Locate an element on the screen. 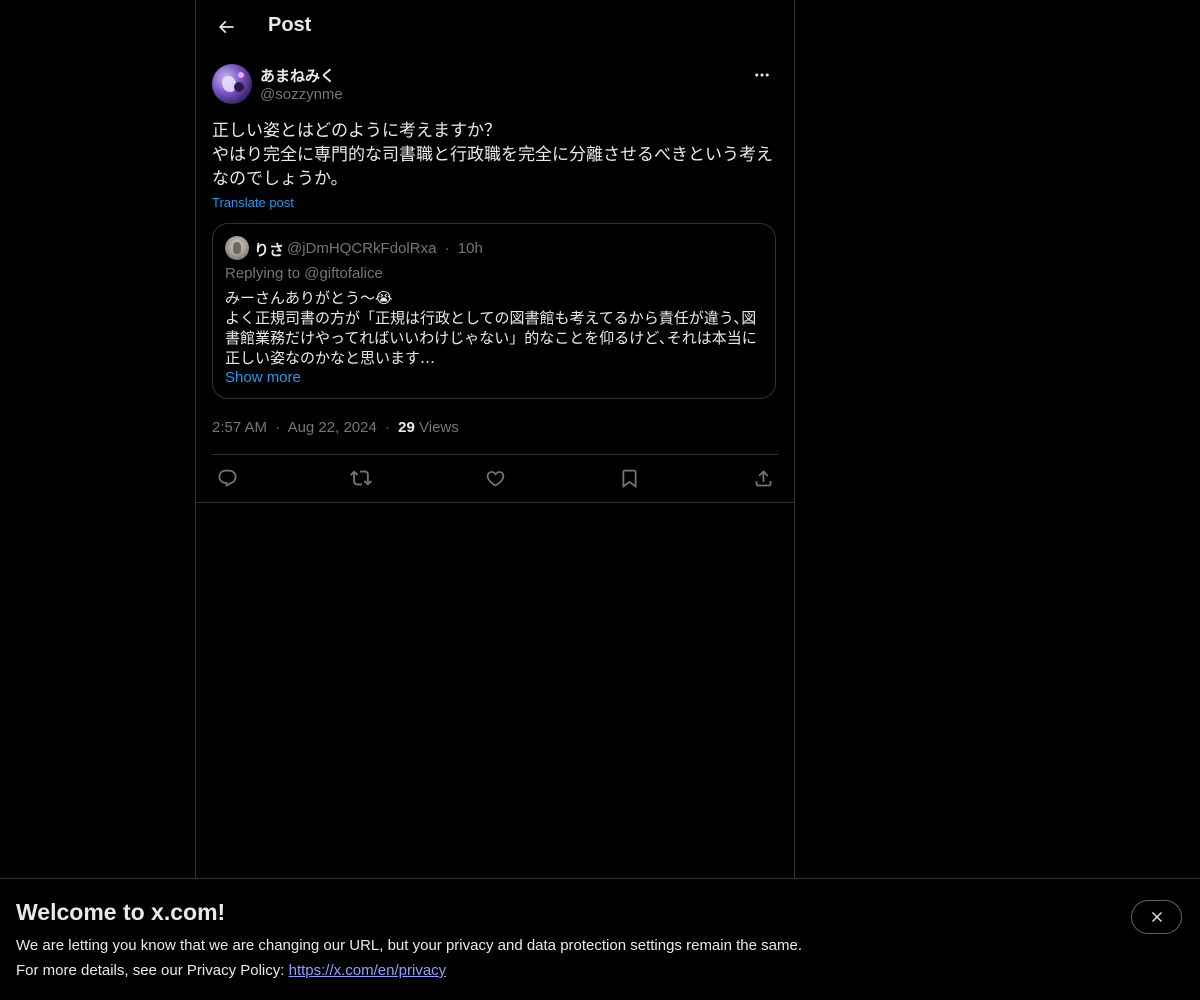  replying-label: Replying to is located at coordinates (263, 273).